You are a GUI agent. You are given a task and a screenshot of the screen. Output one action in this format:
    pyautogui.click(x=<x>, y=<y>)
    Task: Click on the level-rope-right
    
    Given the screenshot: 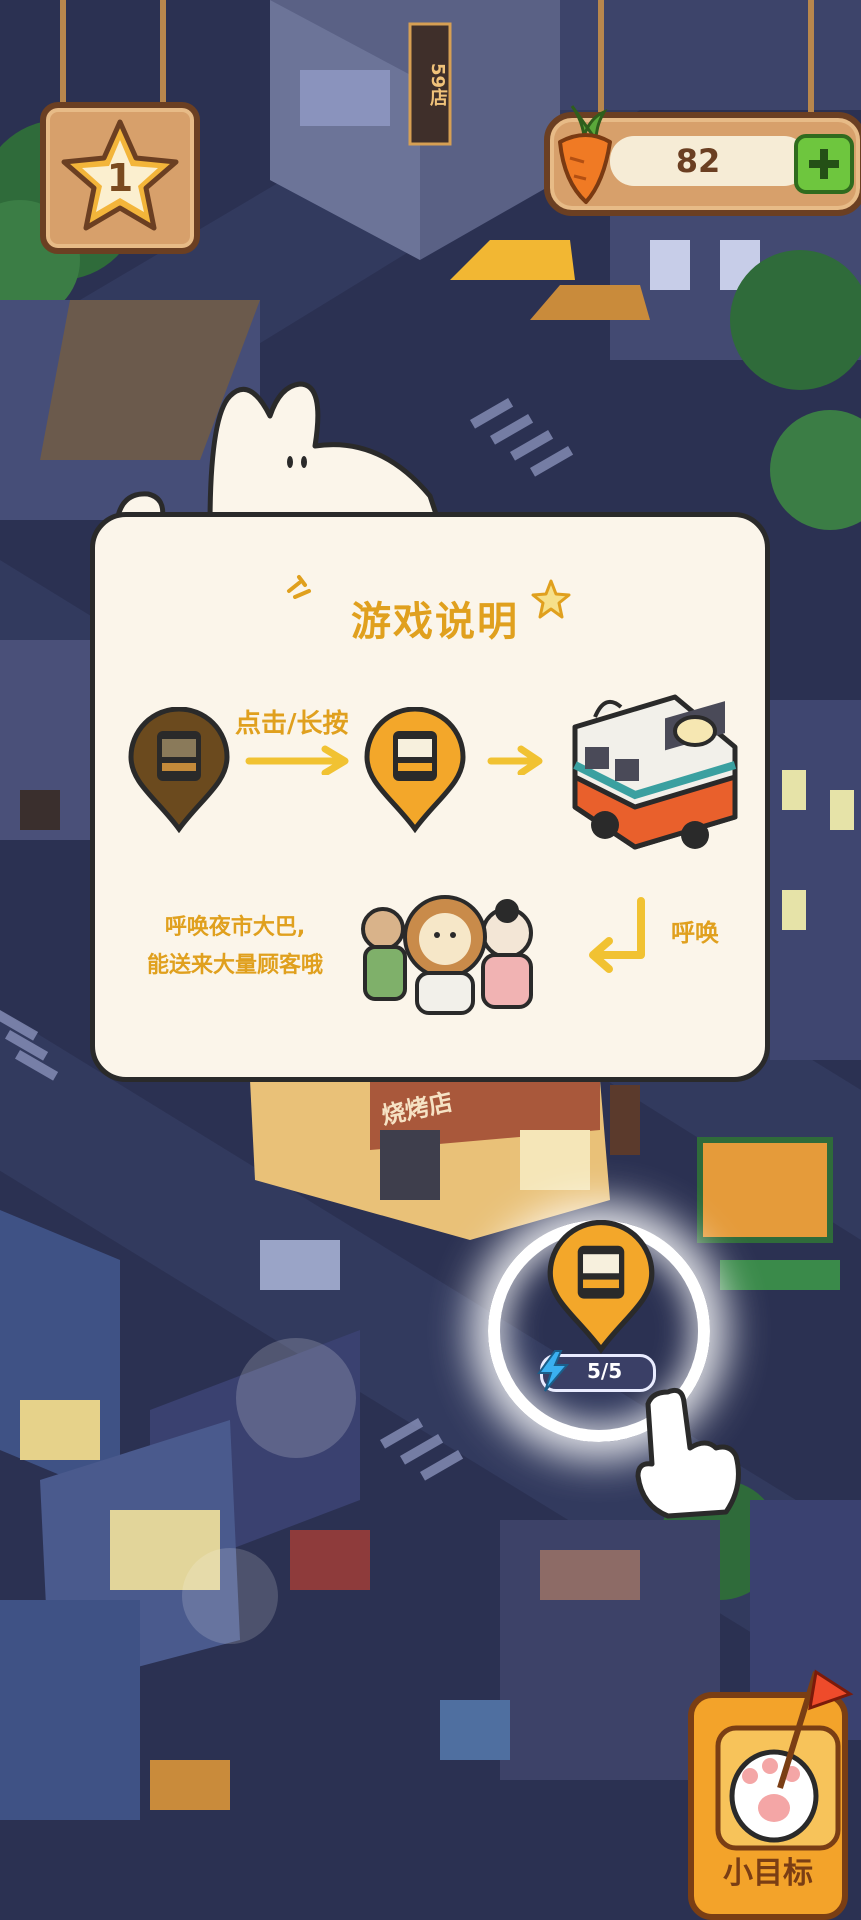 What is the action you would take?
    pyautogui.click(x=163, y=52)
    